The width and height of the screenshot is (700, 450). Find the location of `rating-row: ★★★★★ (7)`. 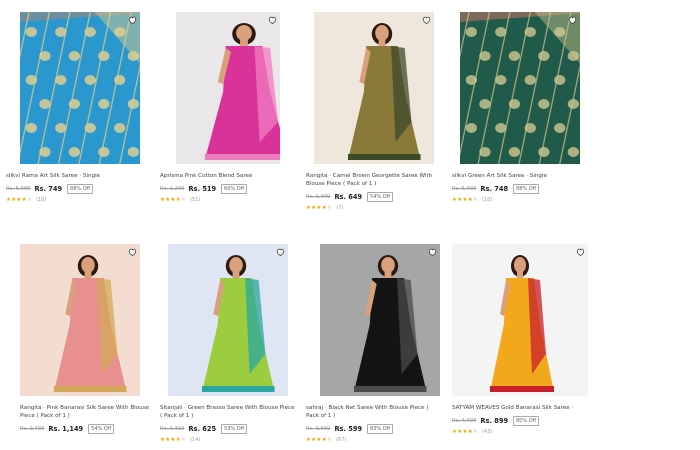

rating-row: ★★★★★ (7) is located at coordinates (374, 207).